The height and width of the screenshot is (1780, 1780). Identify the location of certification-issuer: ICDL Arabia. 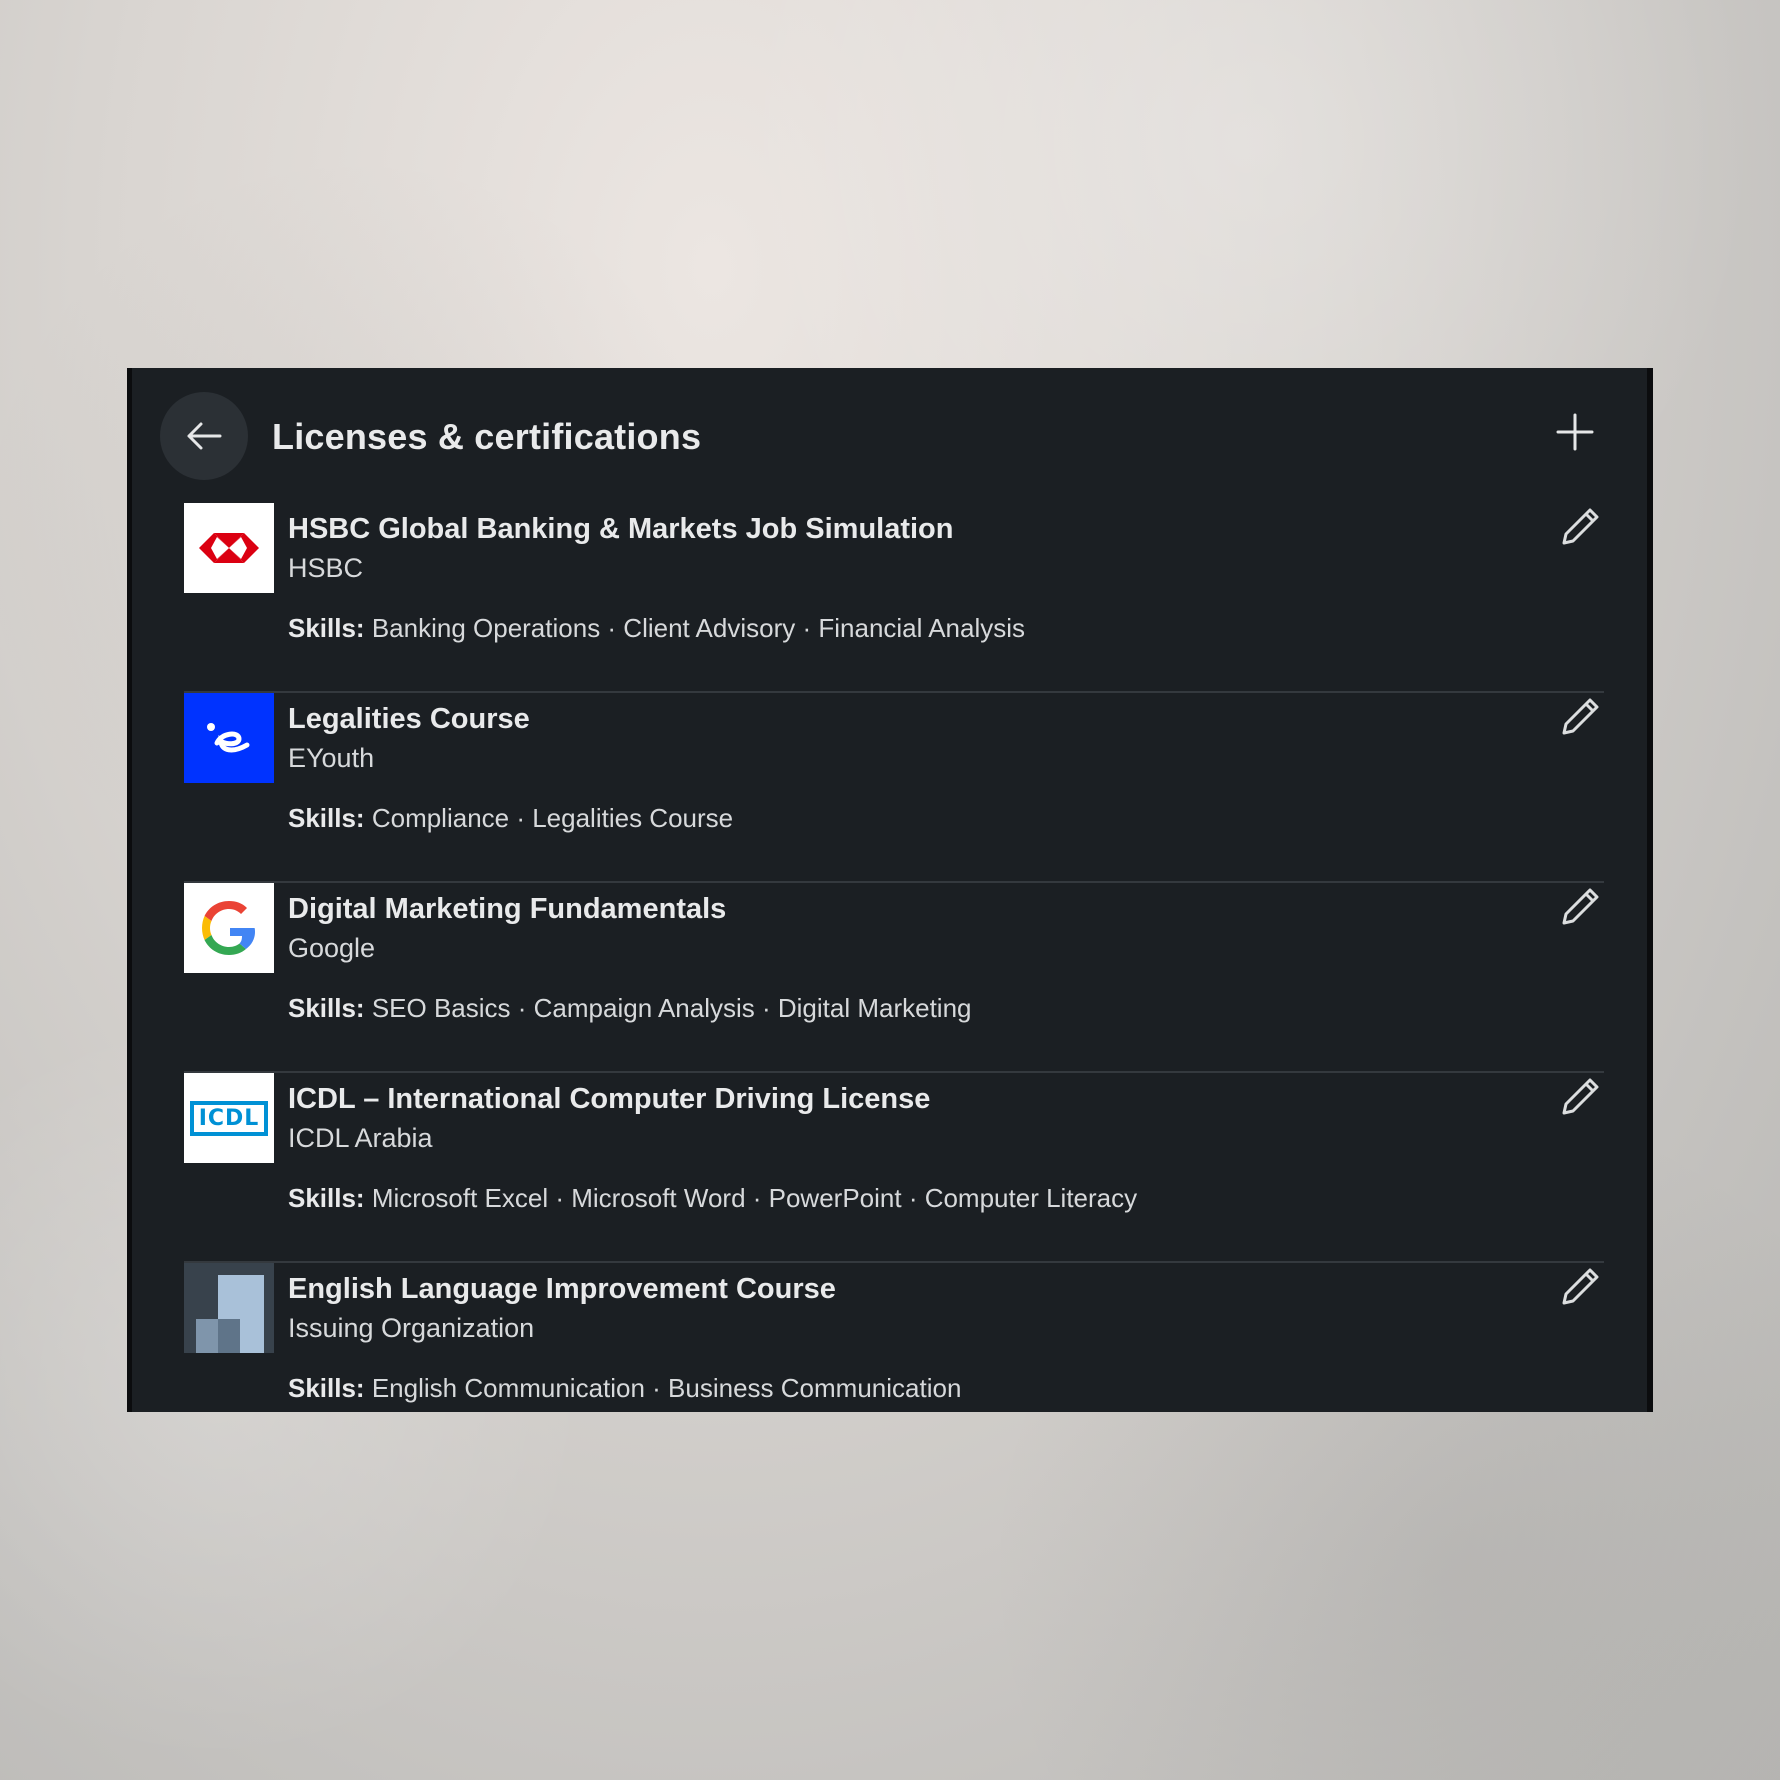
(360, 1138).